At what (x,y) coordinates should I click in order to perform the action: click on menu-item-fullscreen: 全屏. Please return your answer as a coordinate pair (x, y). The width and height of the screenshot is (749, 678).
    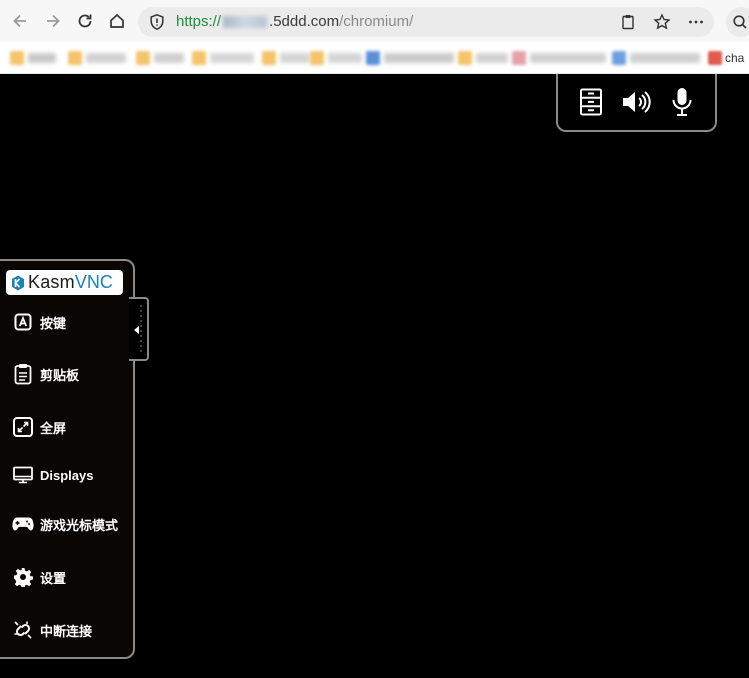
    Looking at the image, I should click on (39, 427).